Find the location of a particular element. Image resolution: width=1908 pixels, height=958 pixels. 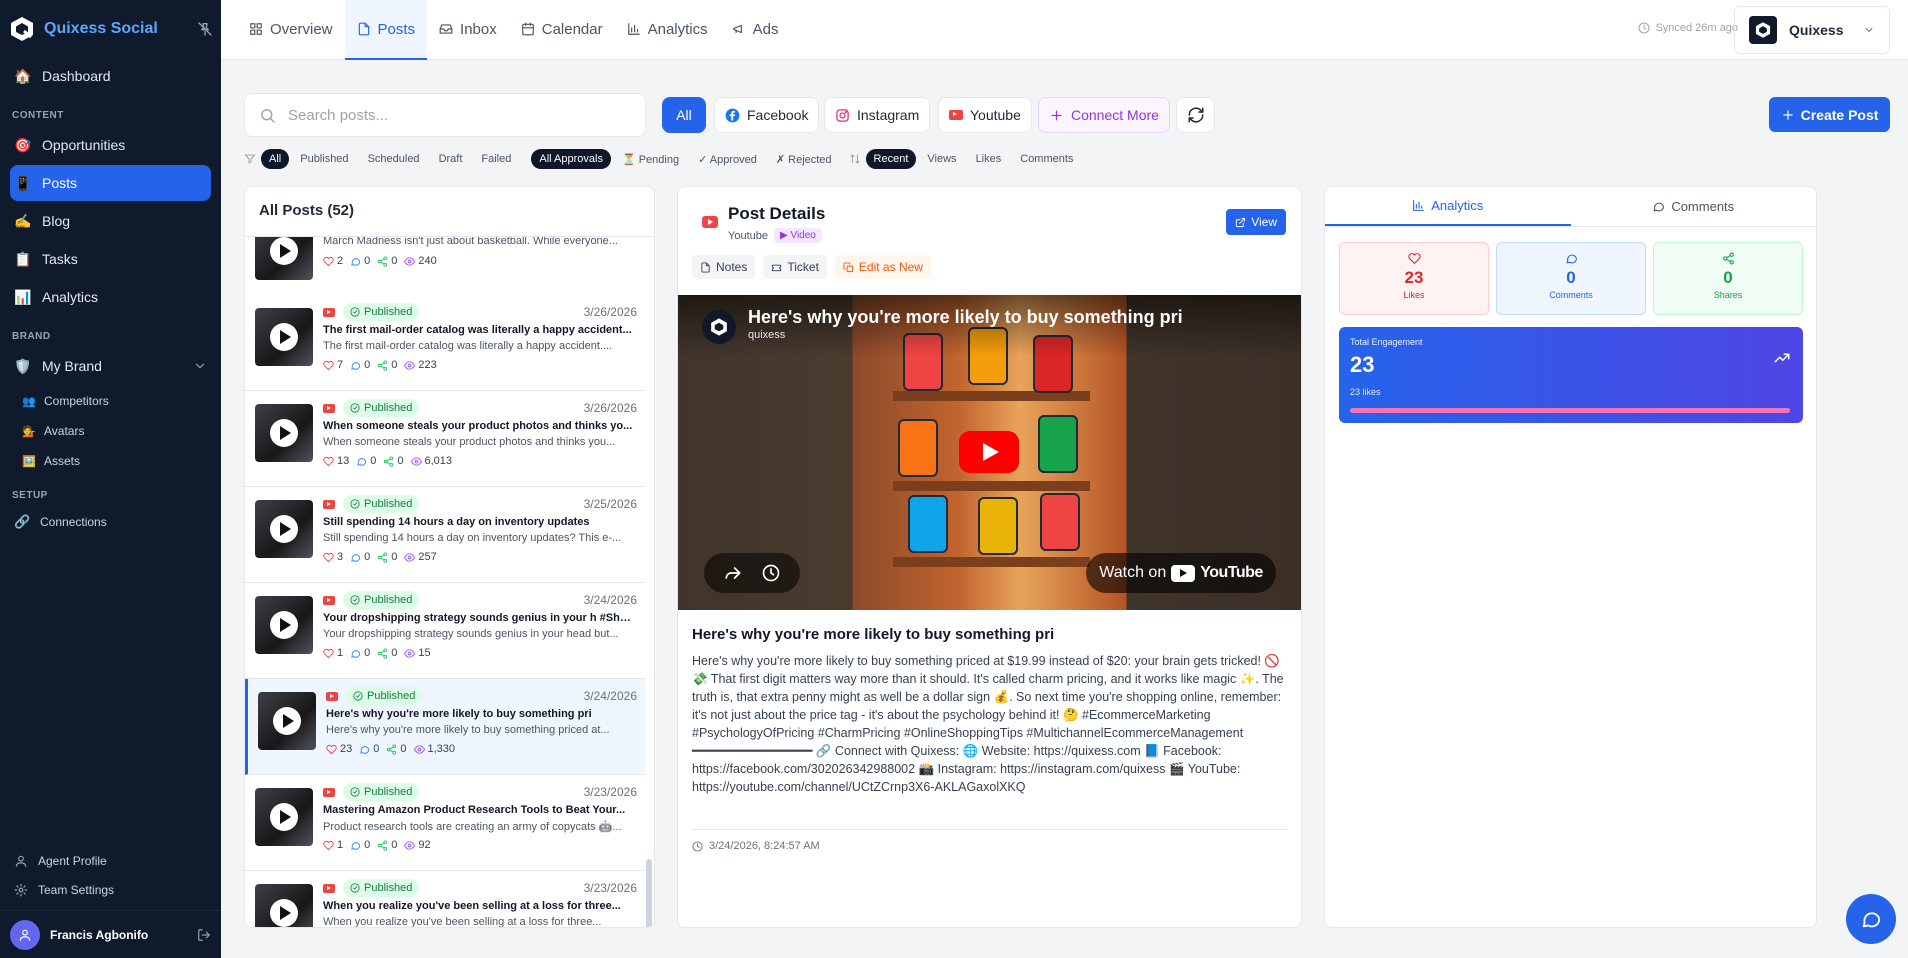

channel-logo-icon is located at coordinates (719, 327).